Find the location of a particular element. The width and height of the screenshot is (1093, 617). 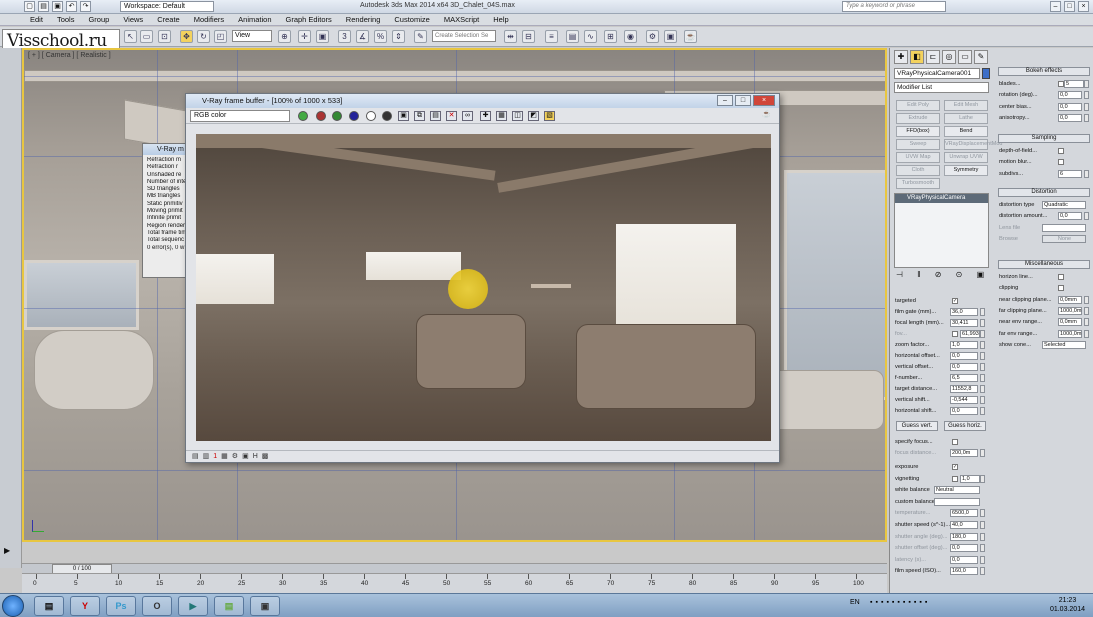

param-dropdown: Selected is located at coordinates (1064, 344).